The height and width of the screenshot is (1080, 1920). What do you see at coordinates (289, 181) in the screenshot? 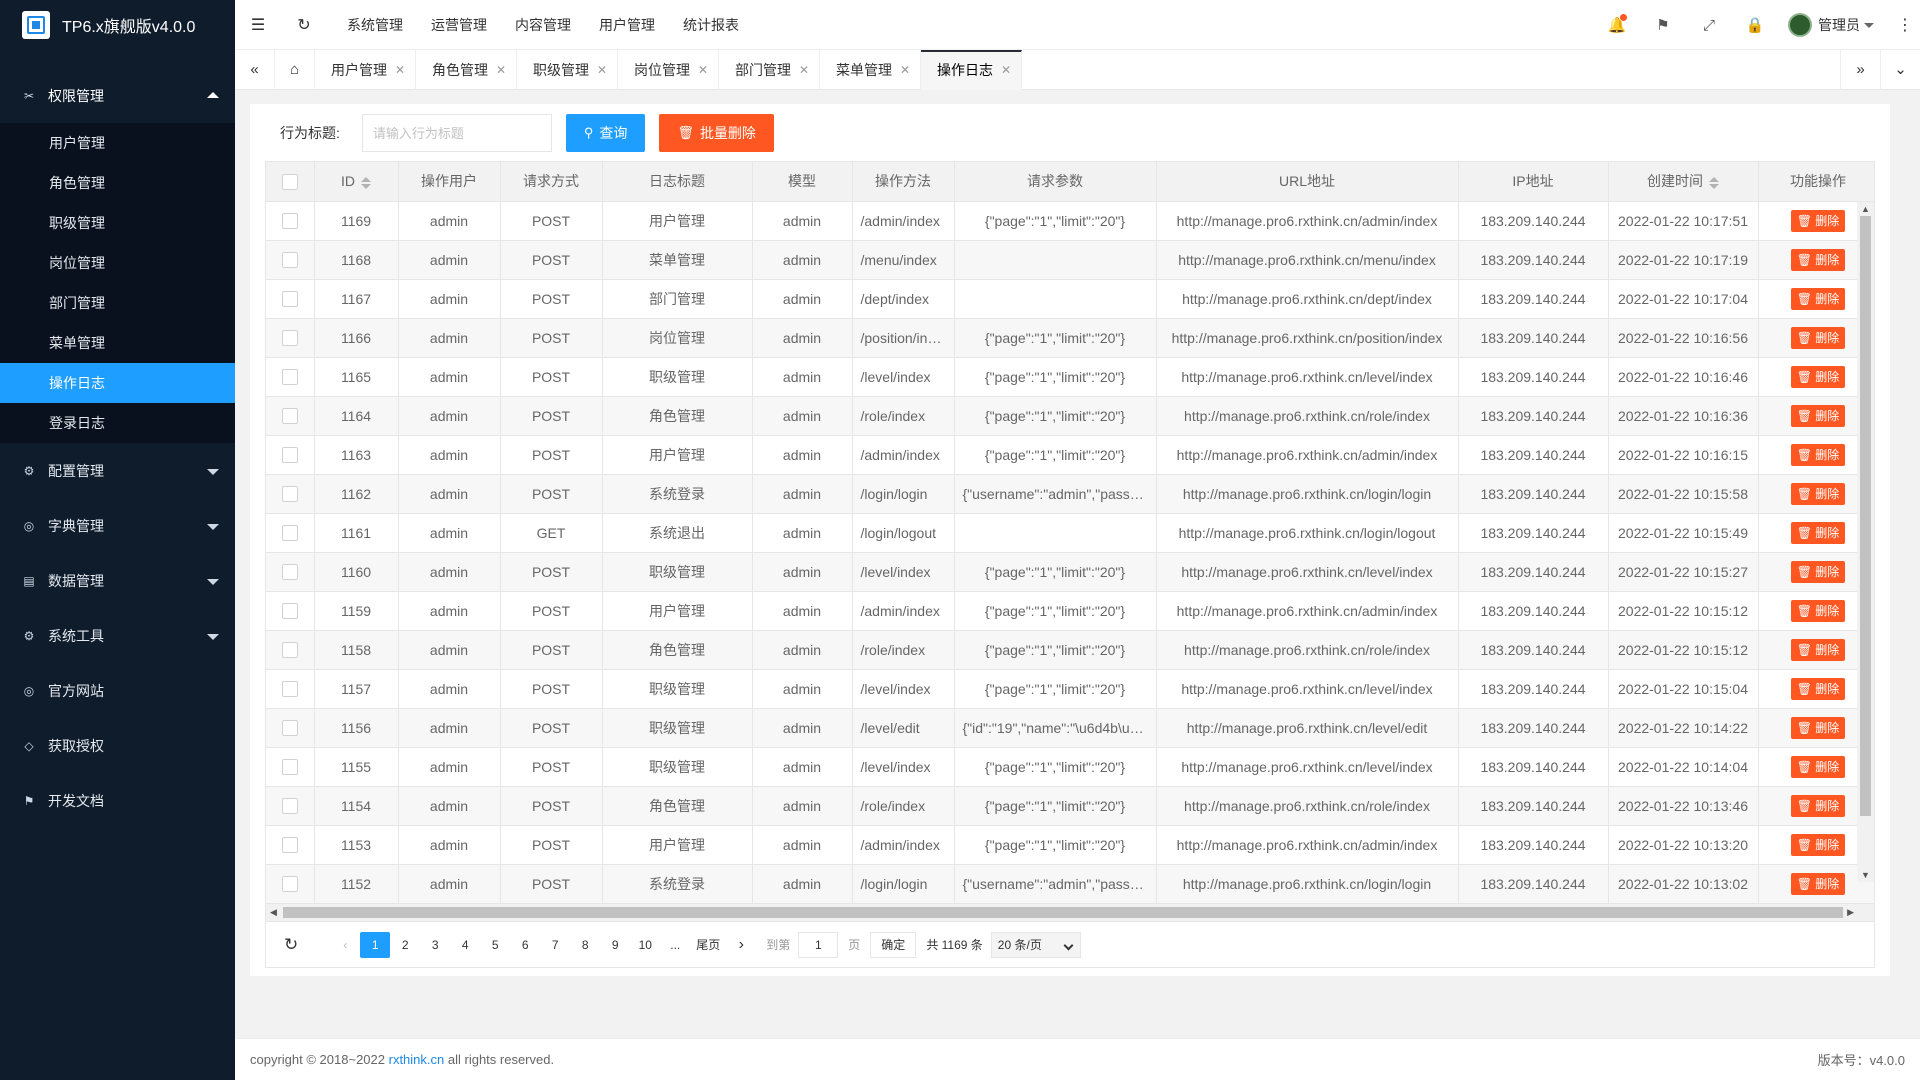
I see `select-all-checkbox` at bounding box center [289, 181].